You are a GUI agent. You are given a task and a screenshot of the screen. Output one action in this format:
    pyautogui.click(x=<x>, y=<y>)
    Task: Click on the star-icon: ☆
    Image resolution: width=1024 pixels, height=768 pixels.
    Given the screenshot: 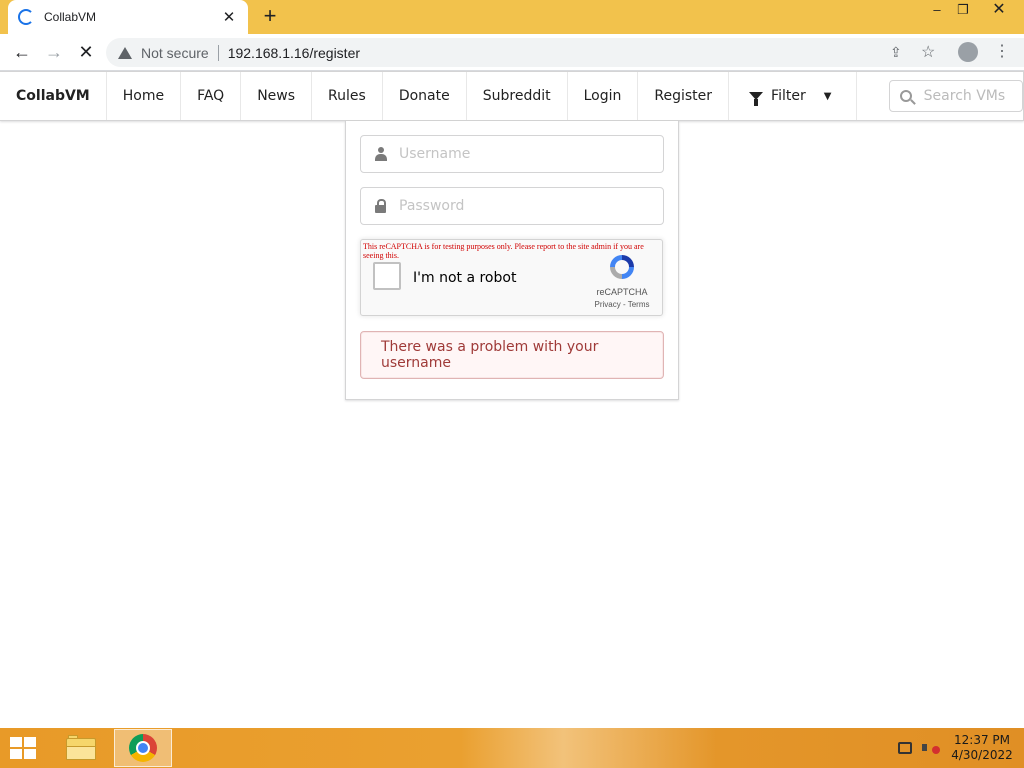 What is the action you would take?
    pyautogui.click(x=928, y=52)
    